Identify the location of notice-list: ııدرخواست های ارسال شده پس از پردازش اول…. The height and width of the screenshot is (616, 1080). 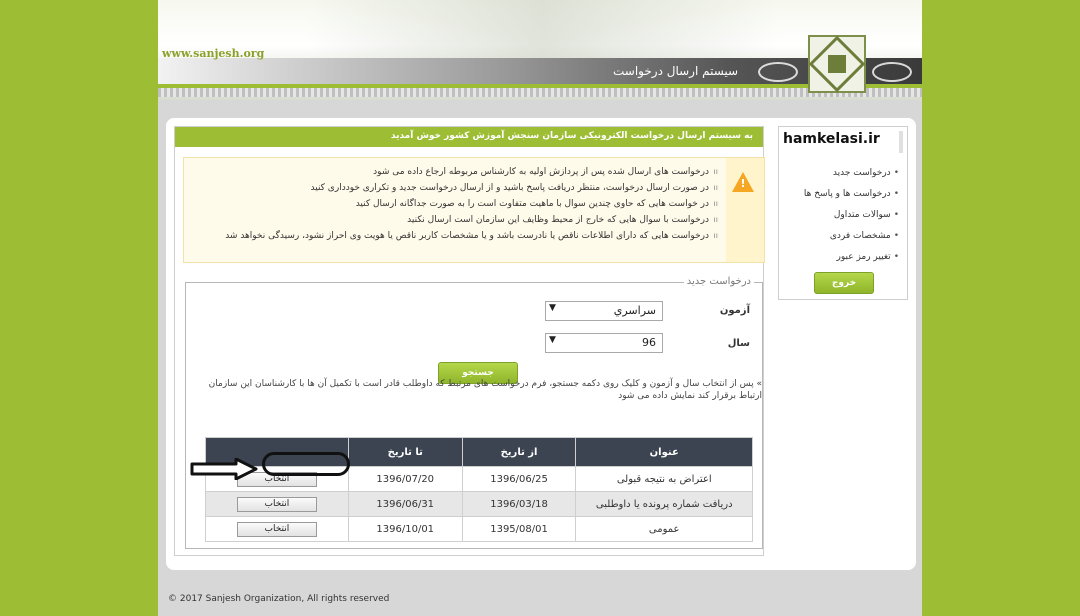
(453, 204).